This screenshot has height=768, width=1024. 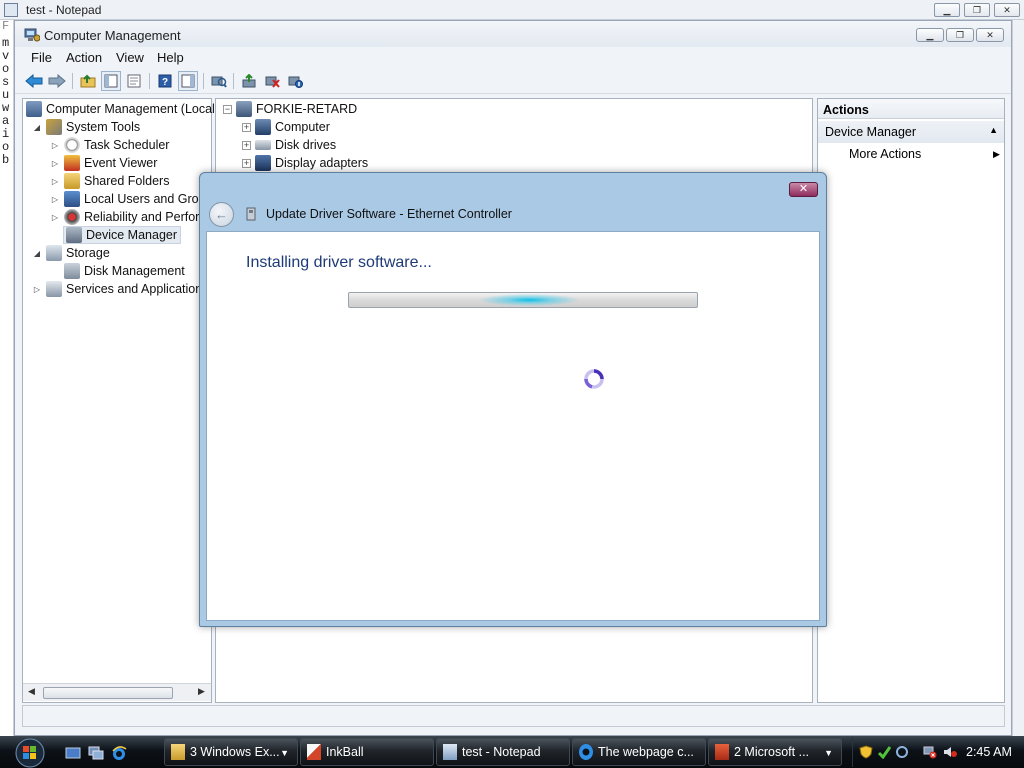 What do you see at coordinates (884, 752) in the screenshot?
I see `defender-icon` at bounding box center [884, 752].